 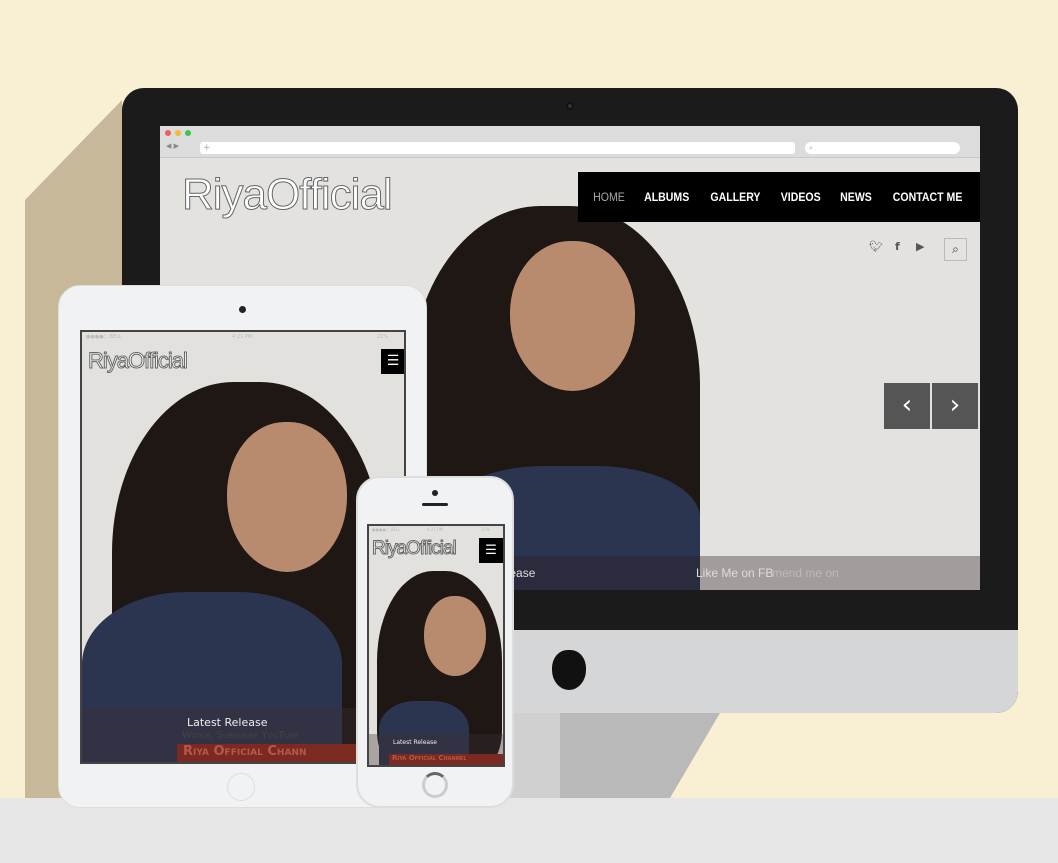 What do you see at coordinates (666, 197) in the screenshot?
I see `nav-albums: ALBUMS` at bounding box center [666, 197].